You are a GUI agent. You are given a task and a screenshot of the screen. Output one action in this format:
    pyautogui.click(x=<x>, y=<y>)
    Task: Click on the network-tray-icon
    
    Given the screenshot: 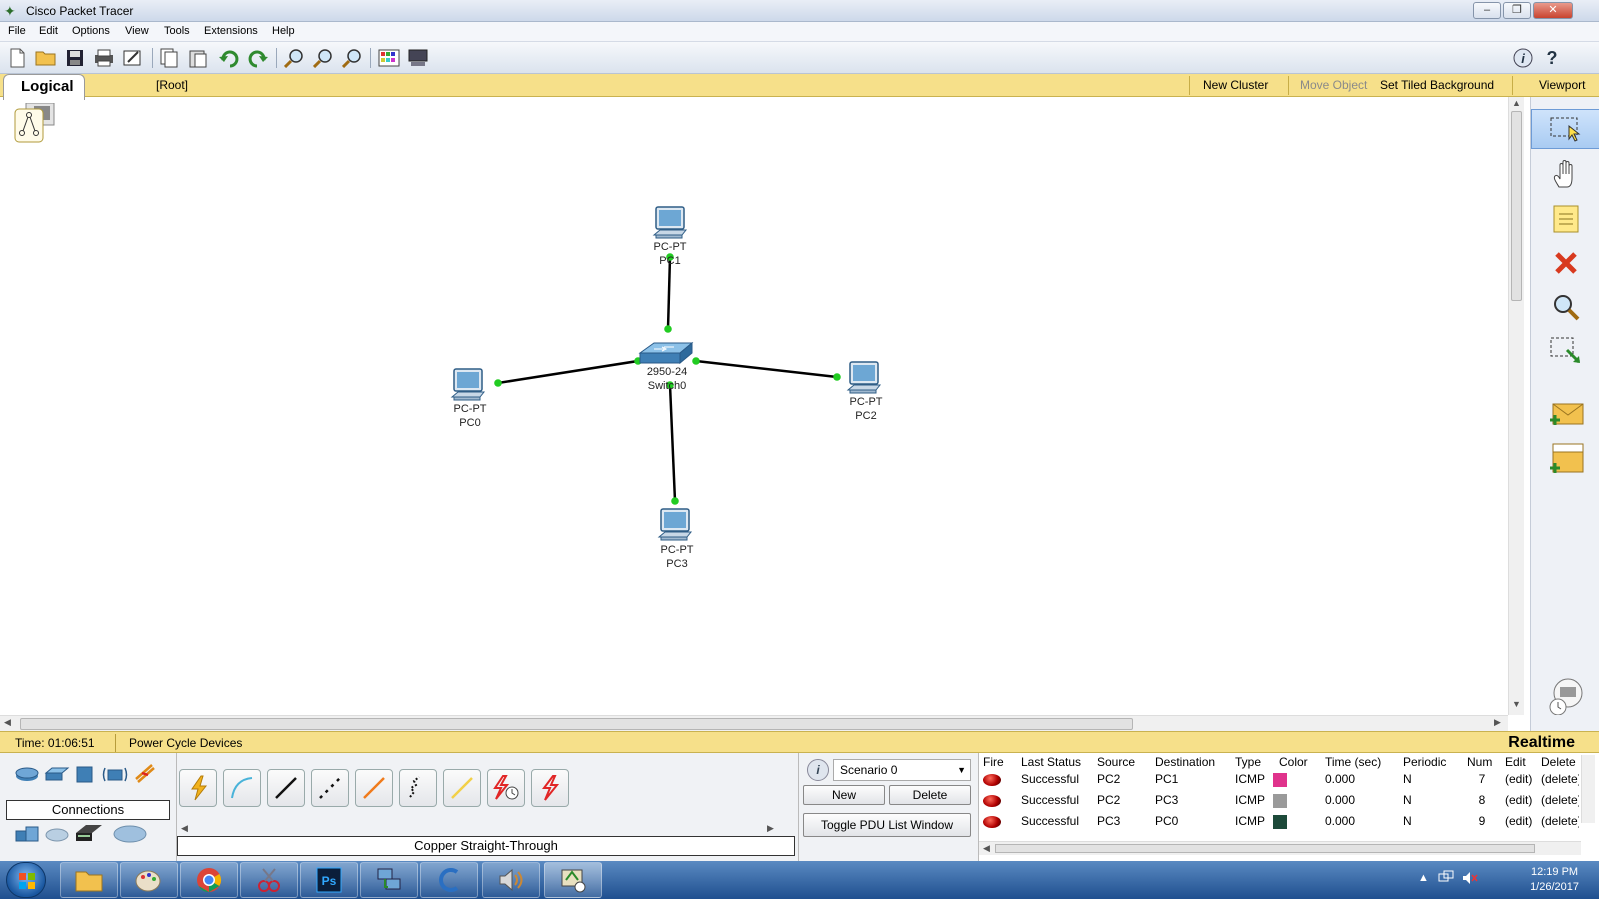 What is the action you would take?
    pyautogui.click(x=1446, y=879)
    